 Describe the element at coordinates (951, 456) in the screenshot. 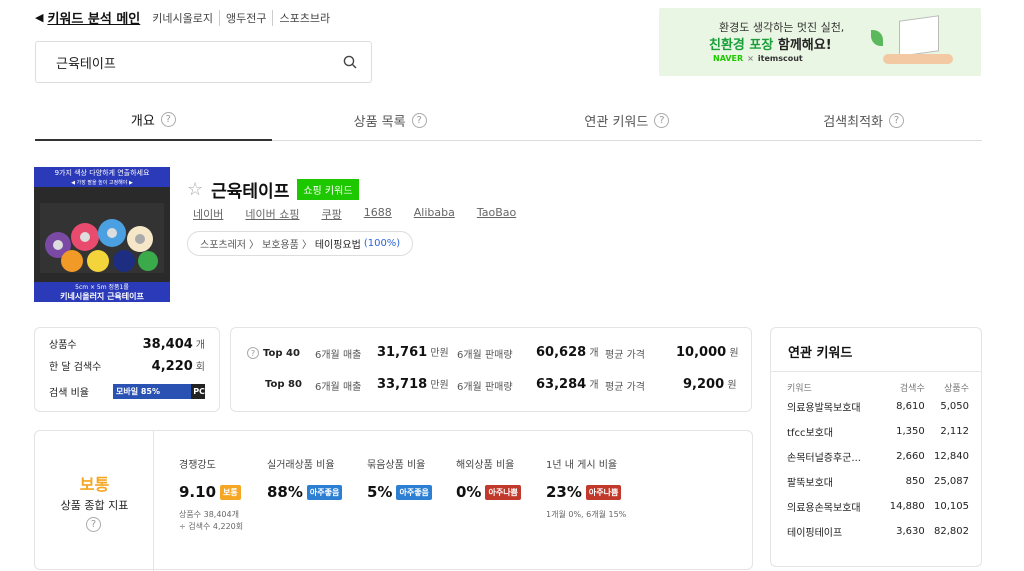

I see `product-cell: 12,840` at that location.